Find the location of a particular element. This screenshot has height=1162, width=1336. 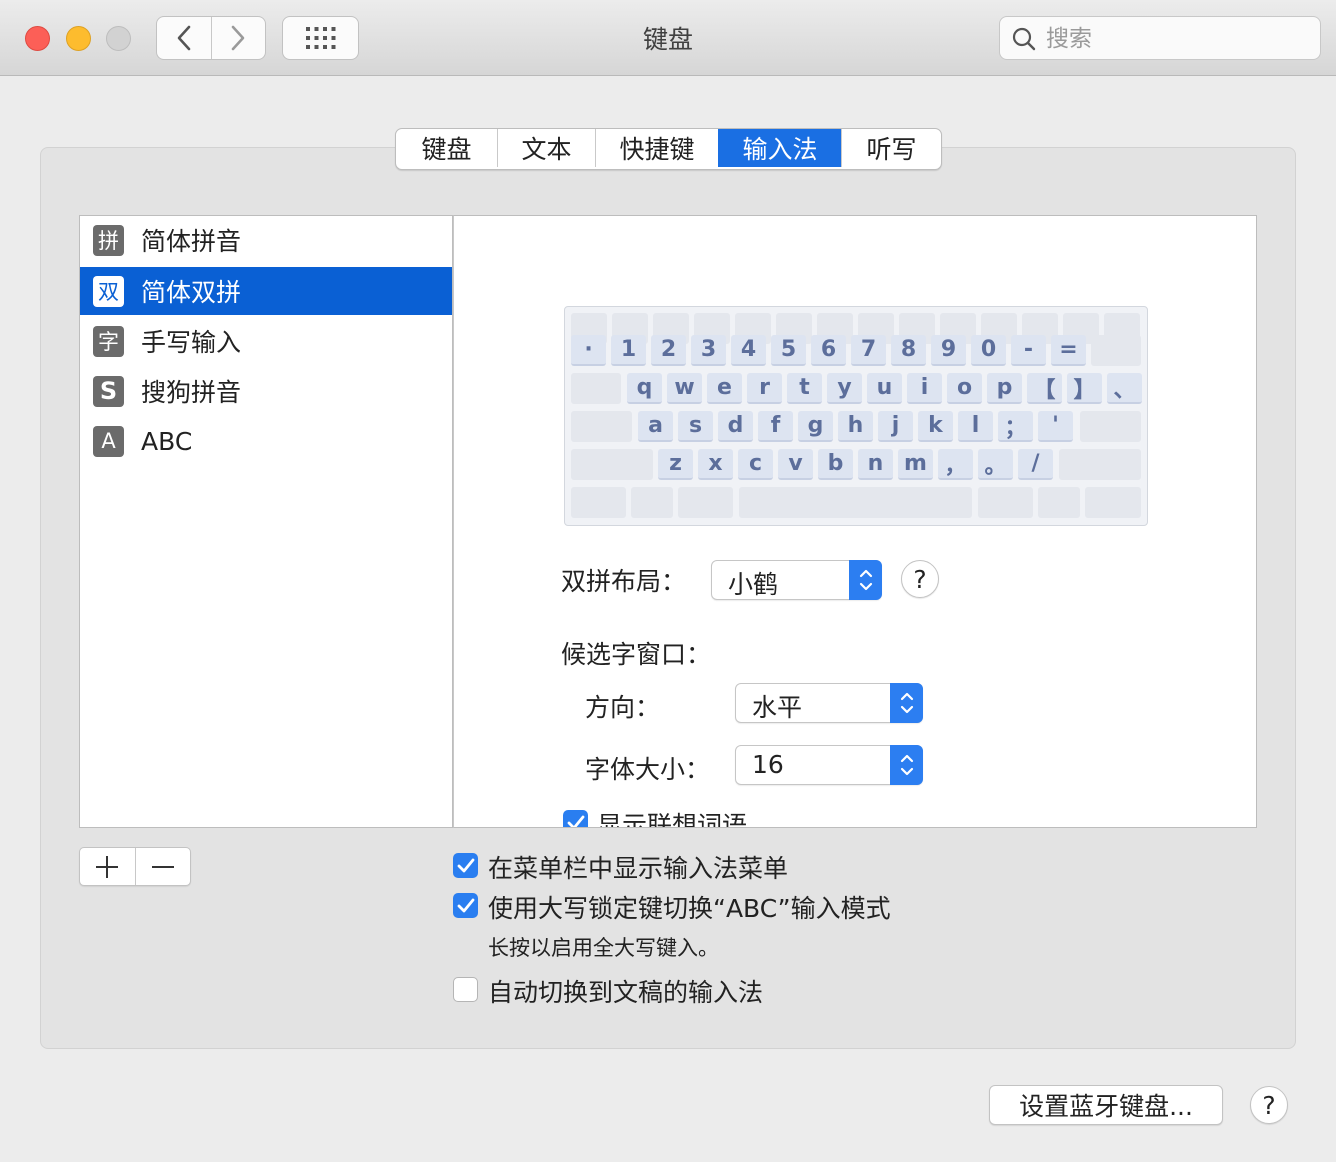

layout-popup: 小鹤 is located at coordinates (796, 580).